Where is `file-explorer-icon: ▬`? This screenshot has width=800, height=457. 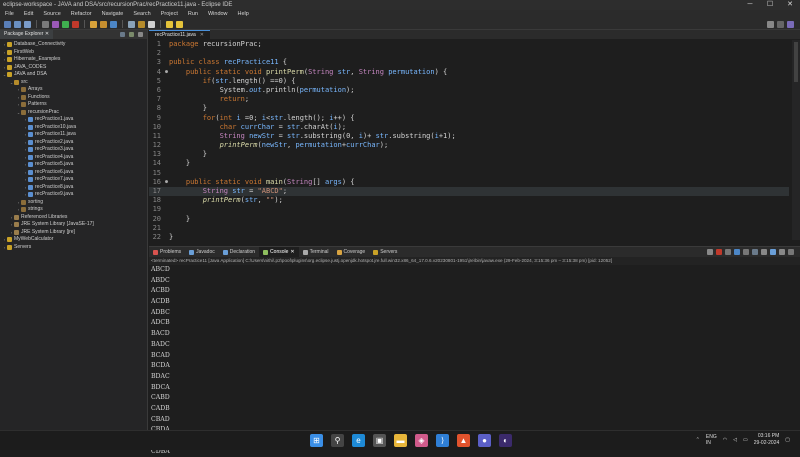
file-explorer-icon: ▬ is located at coordinates (400, 440).